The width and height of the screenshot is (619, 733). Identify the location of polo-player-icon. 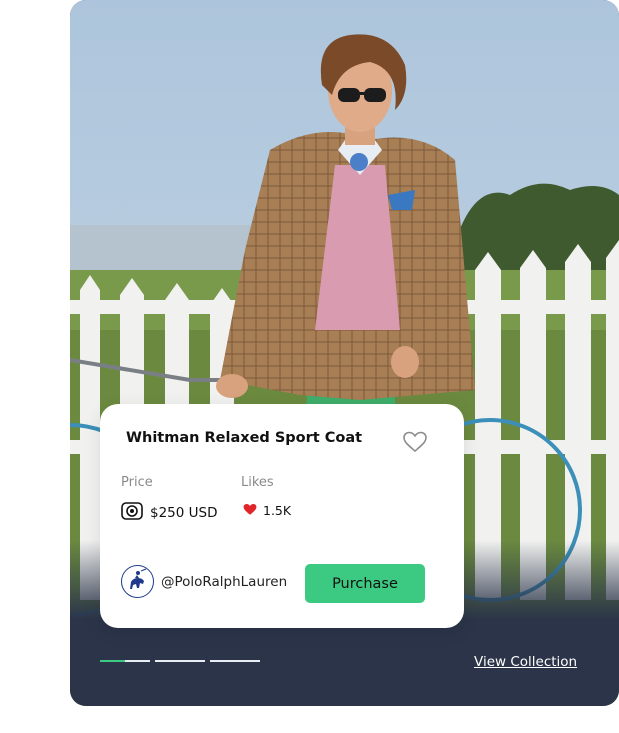
(138, 581).